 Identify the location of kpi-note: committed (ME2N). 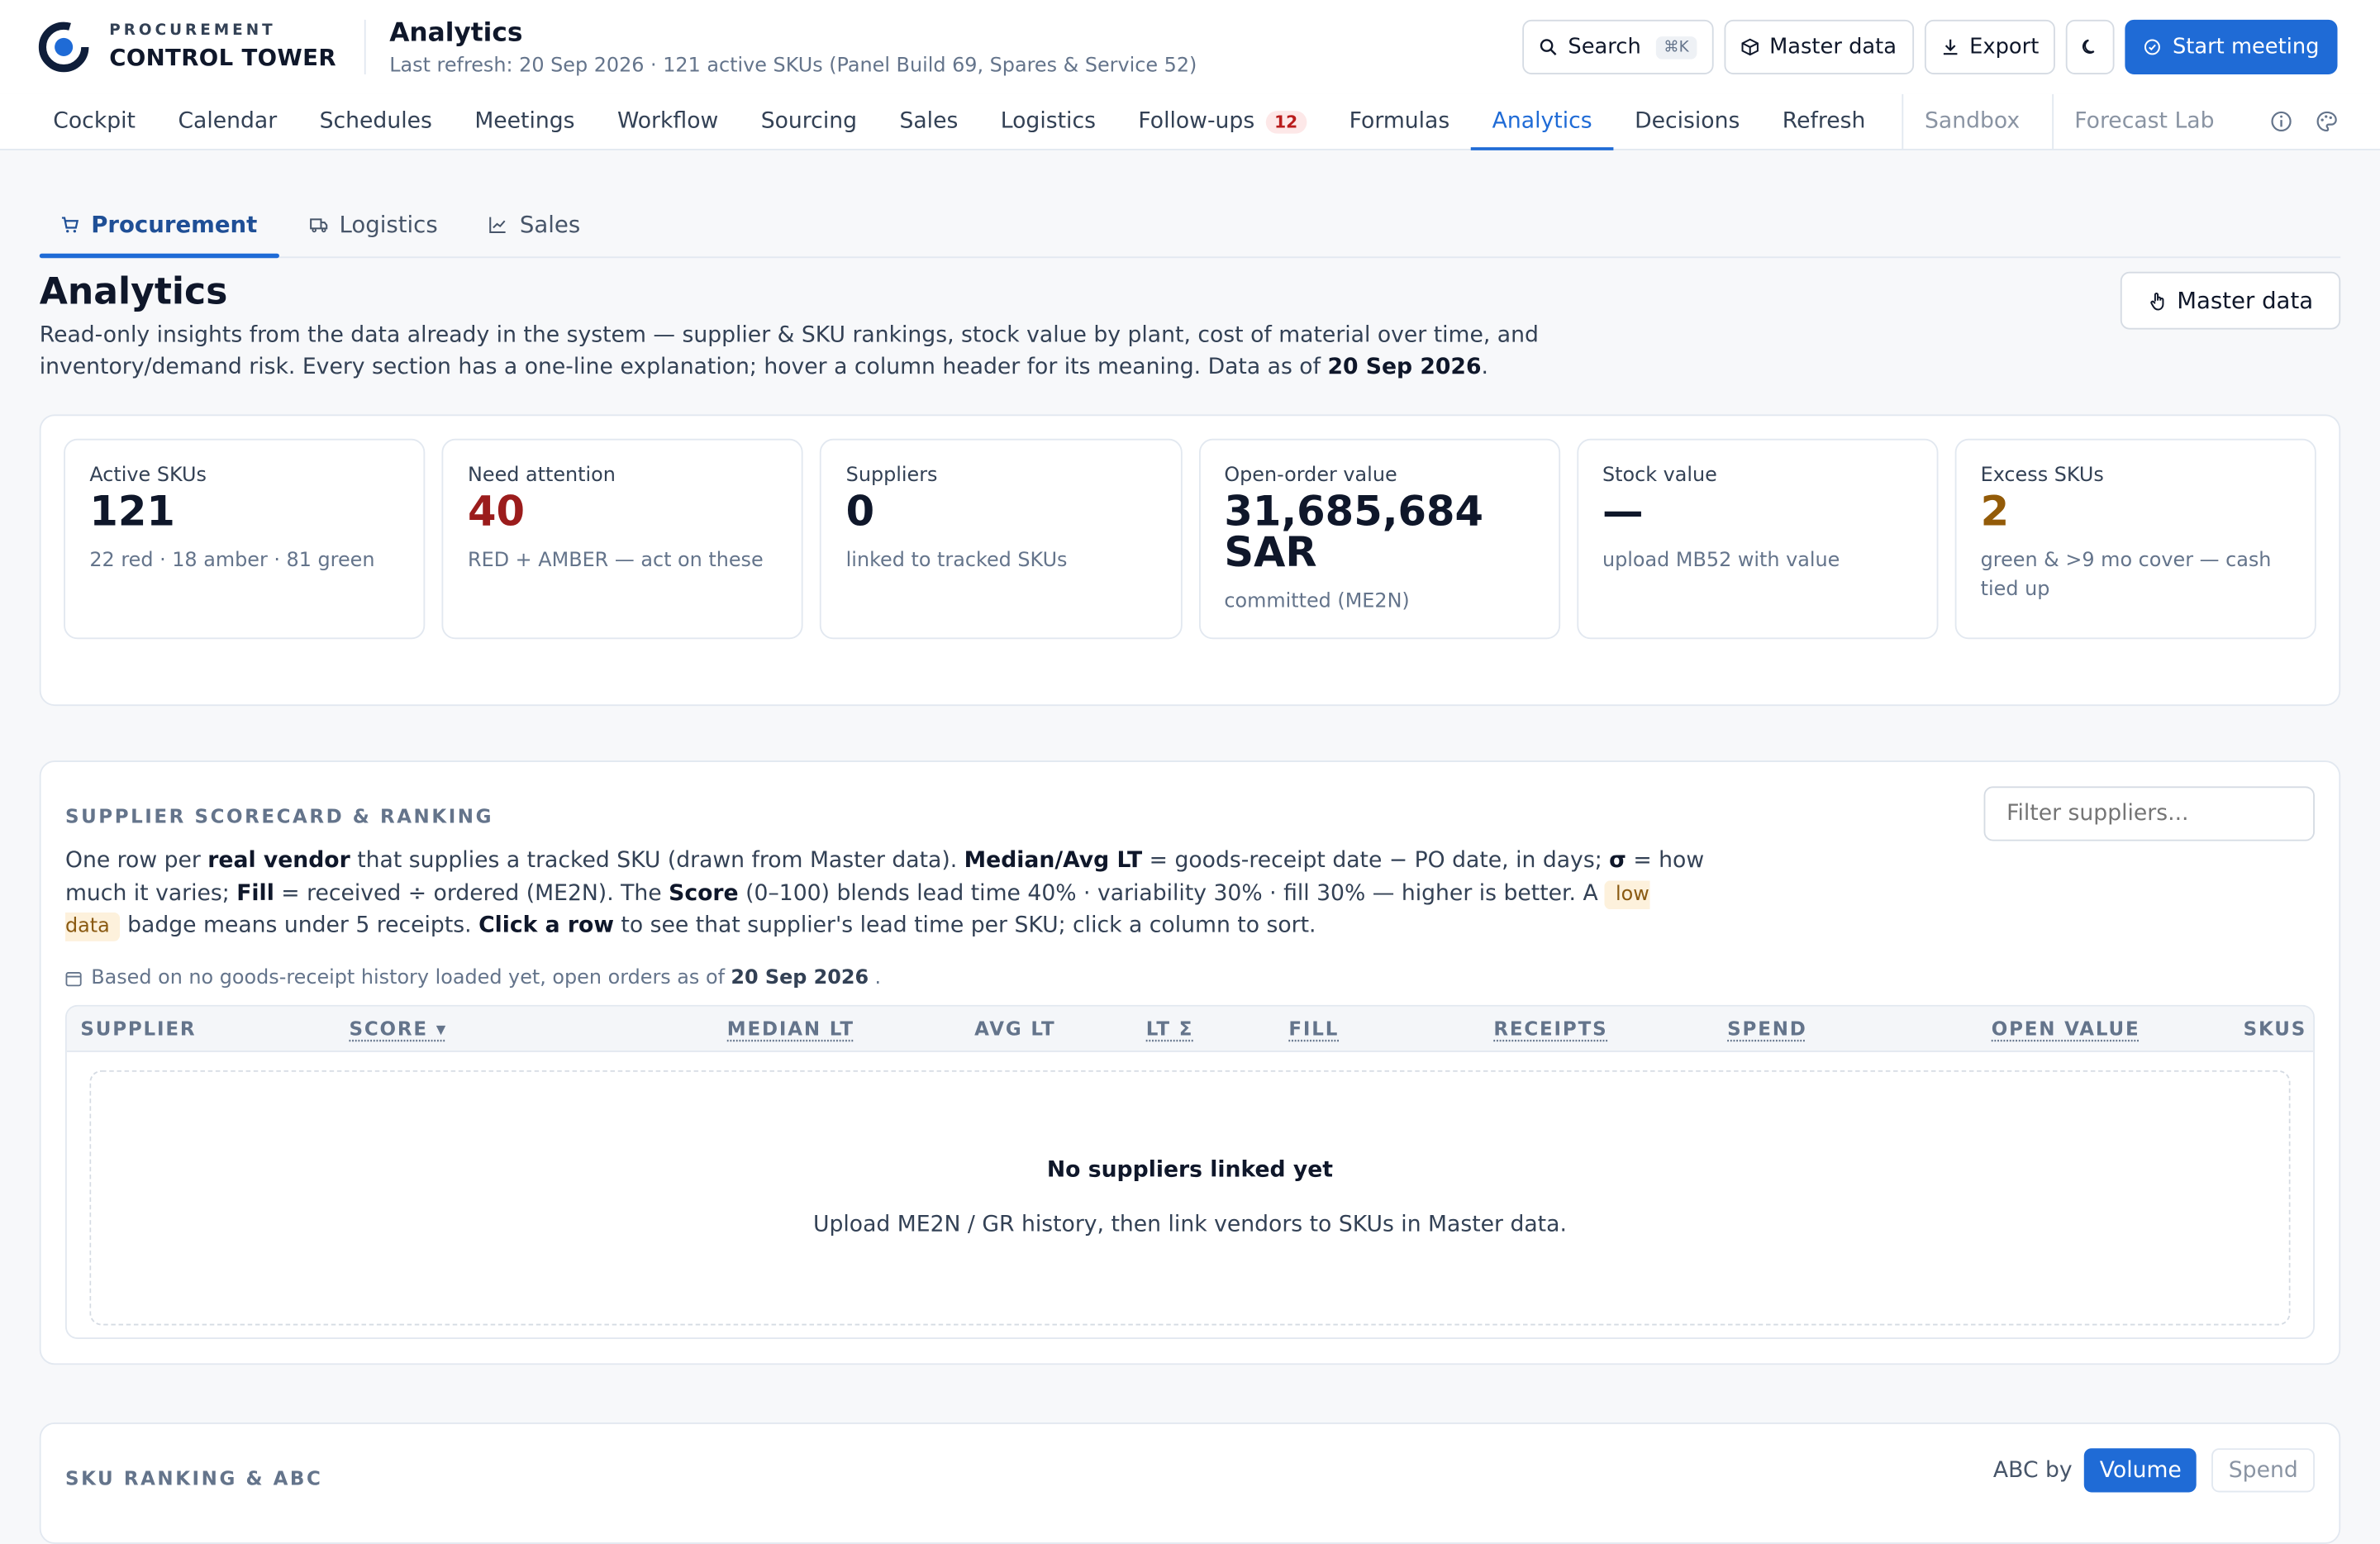
(1317, 602).